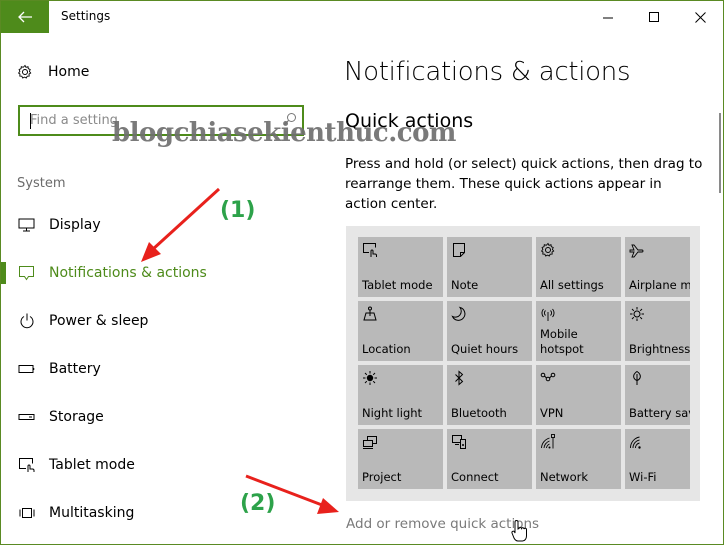  I want to click on monitor-icon, so click(26, 225).